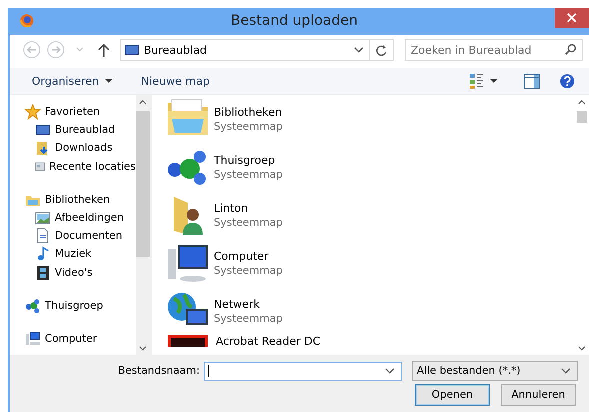 The image size is (589, 412). Describe the element at coordinates (257, 50) in the screenshot. I see `address-bar: Bureaublad` at that location.